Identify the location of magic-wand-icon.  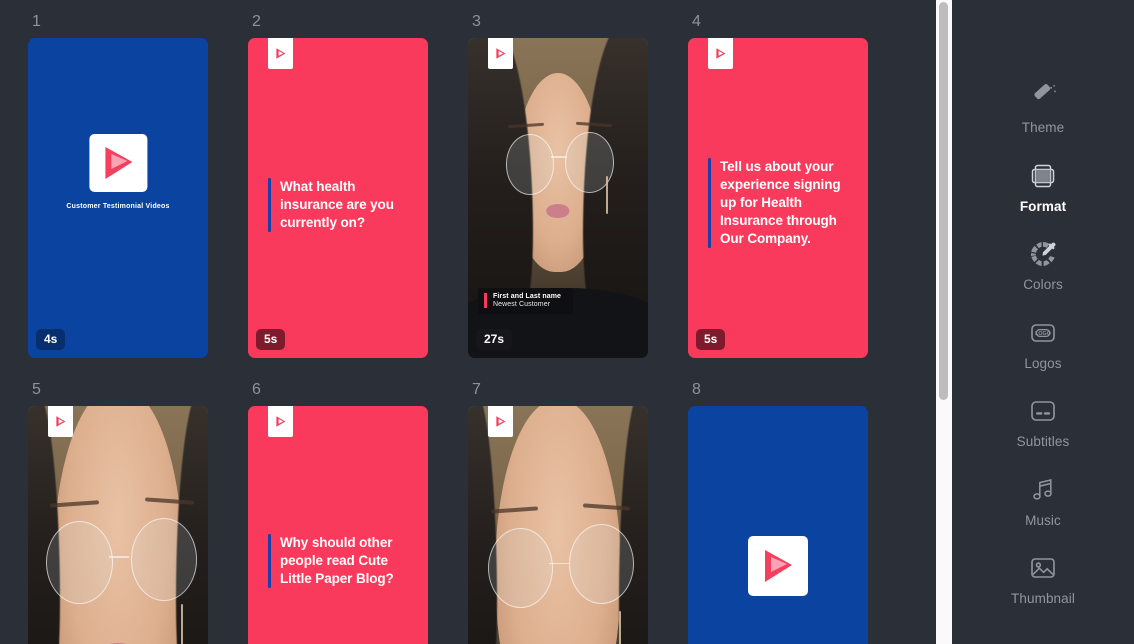
(1043, 97).